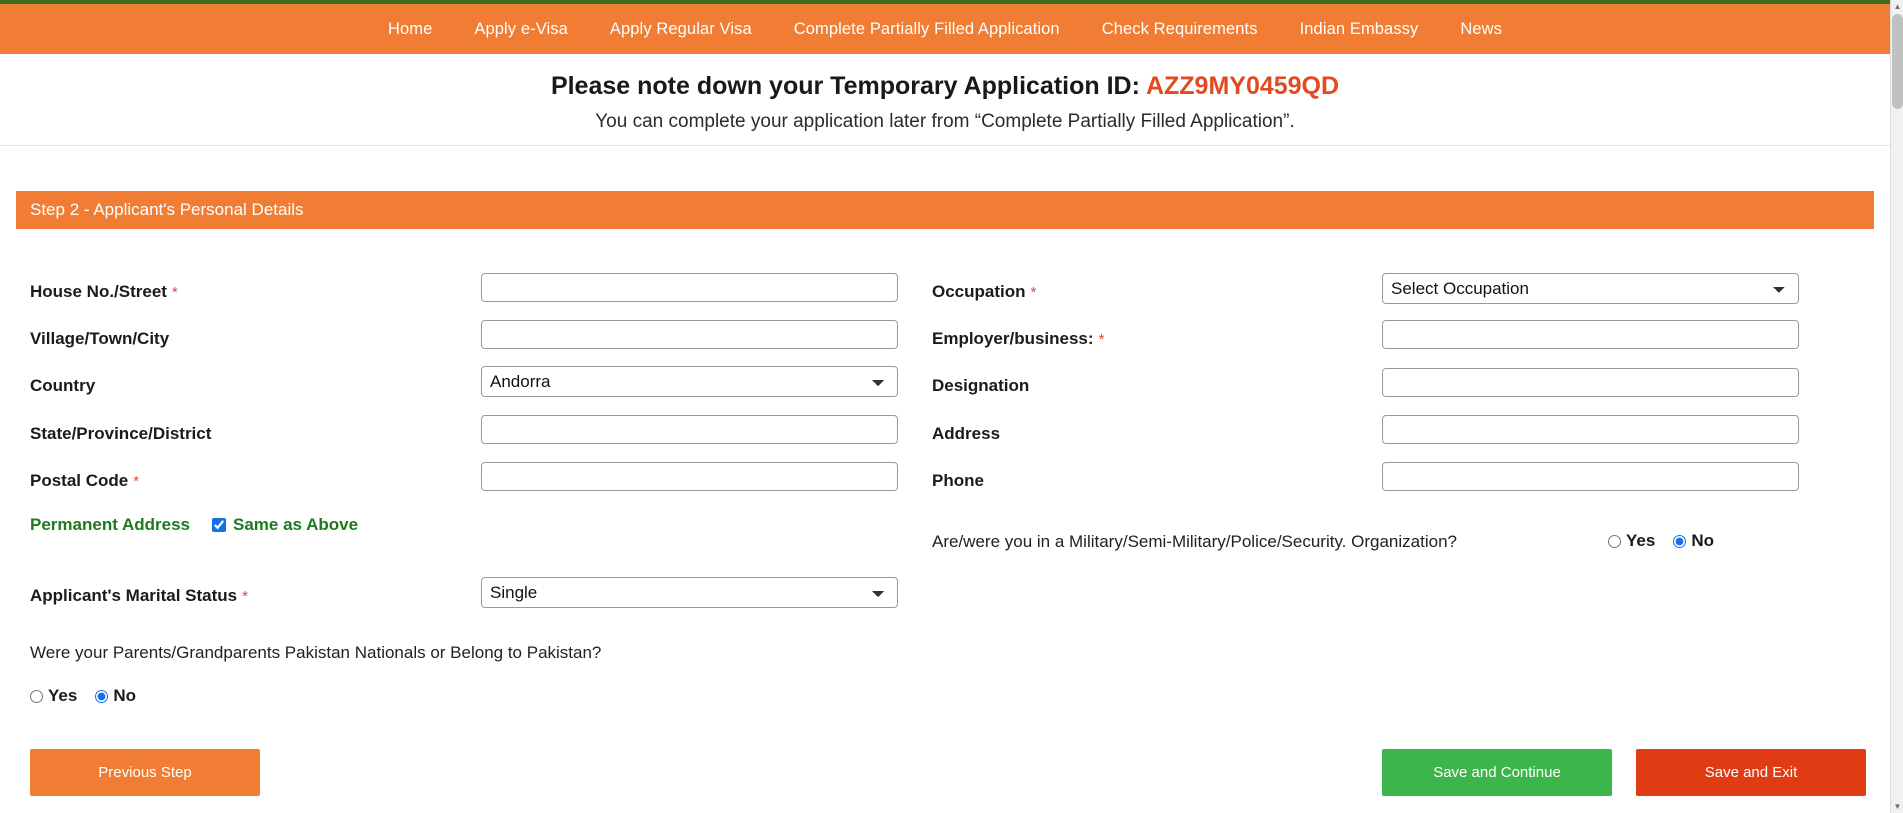 The width and height of the screenshot is (1903, 813). What do you see at coordinates (36, 696) in the screenshot?
I see `pakistan-radio-yes` at bounding box center [36, 696].